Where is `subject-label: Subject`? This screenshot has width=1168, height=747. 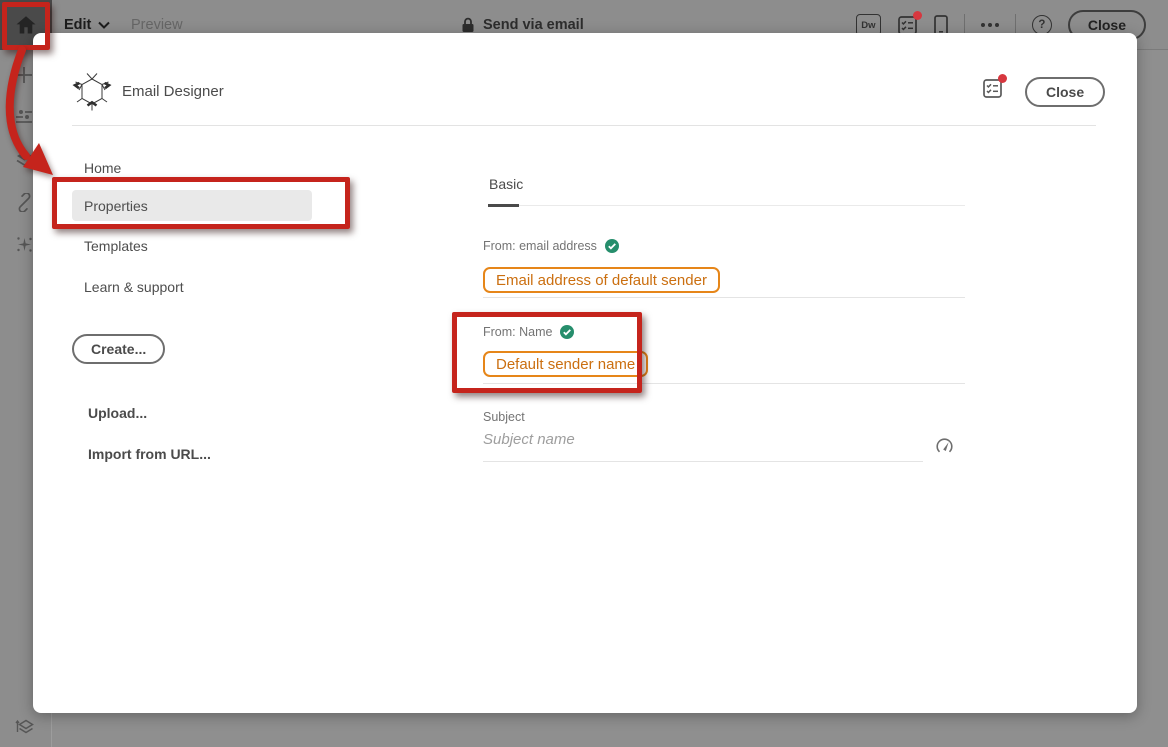 subject-label: Subject is located at coordinates (504, 417).